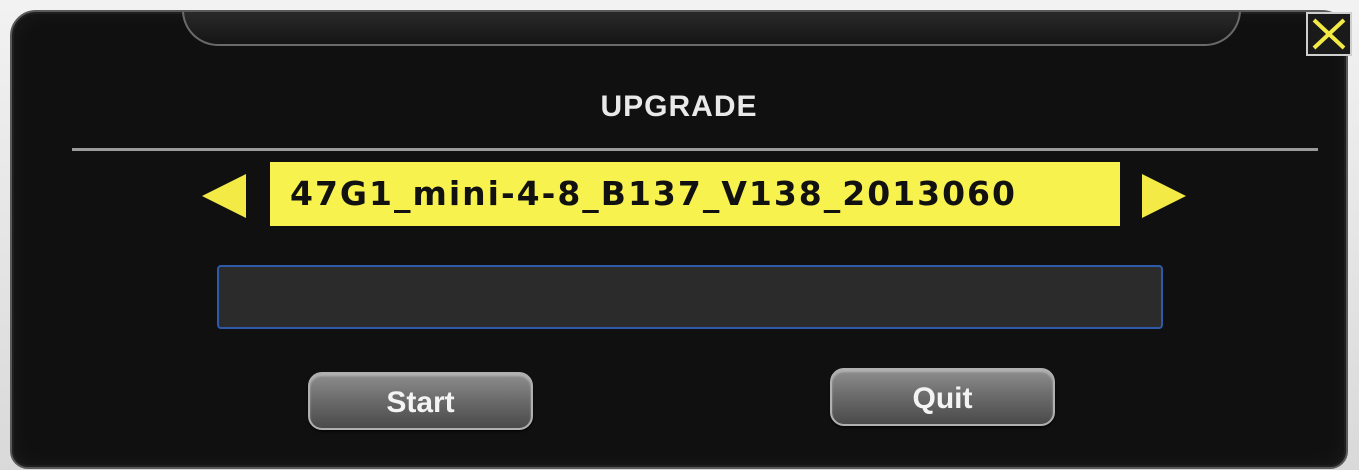  I want to click on close-button, so click(1329, 34).